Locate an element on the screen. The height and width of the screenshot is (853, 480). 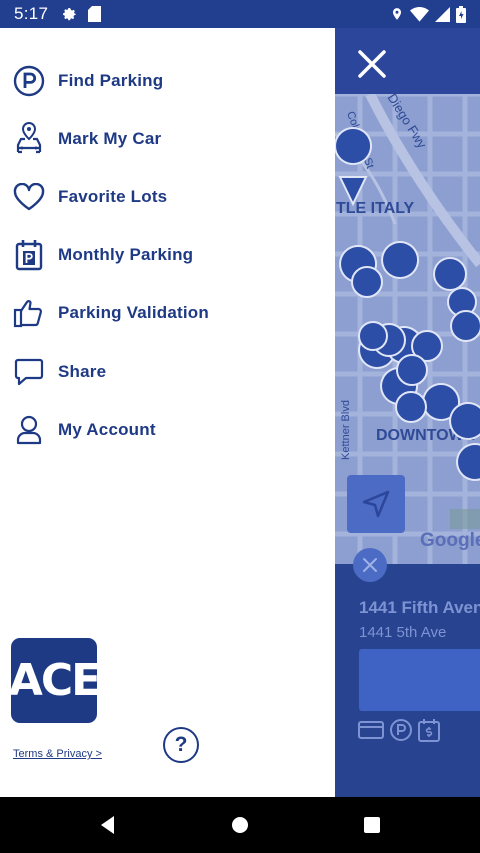
menu-label: Find Parking is located at coordinates (111, 80).